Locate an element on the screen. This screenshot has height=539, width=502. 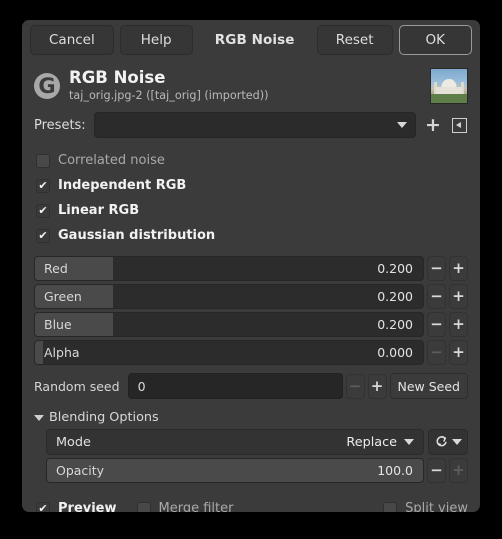
new-seed-button: New Seed is located at coordinates (428, 386).